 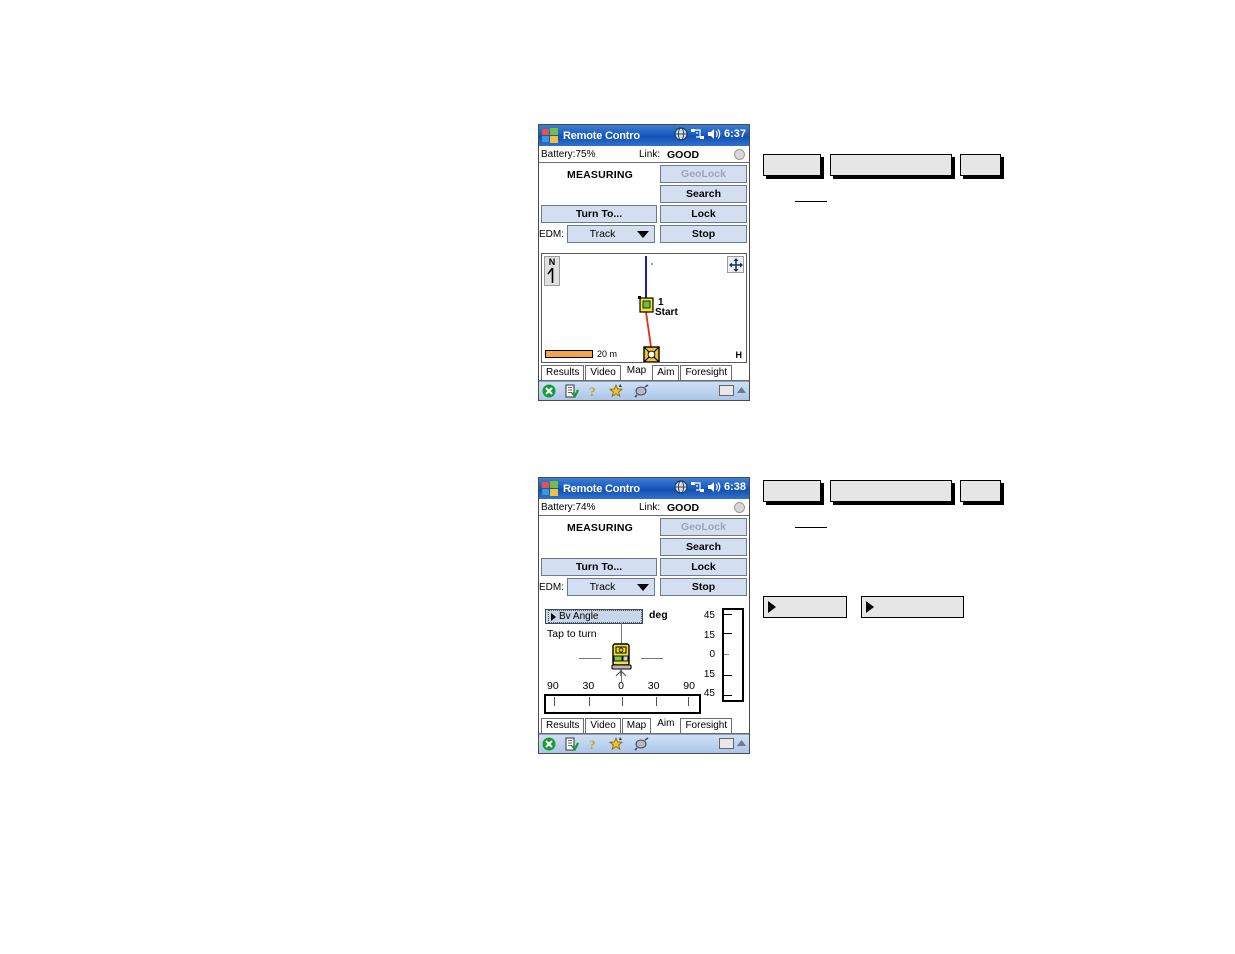 What do you see at coordinates (607, 354) in the screenshot?
I see `scale-bar-text: 20 m` at bounding box center [607, 354].